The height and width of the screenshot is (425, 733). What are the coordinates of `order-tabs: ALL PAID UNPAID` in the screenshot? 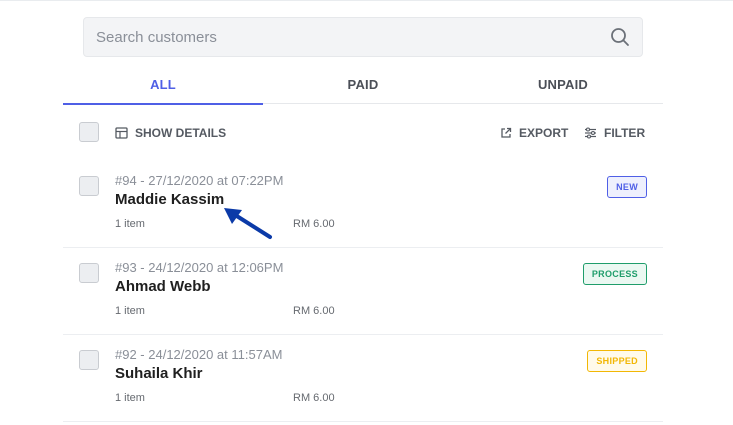 It's located at (363, 87).